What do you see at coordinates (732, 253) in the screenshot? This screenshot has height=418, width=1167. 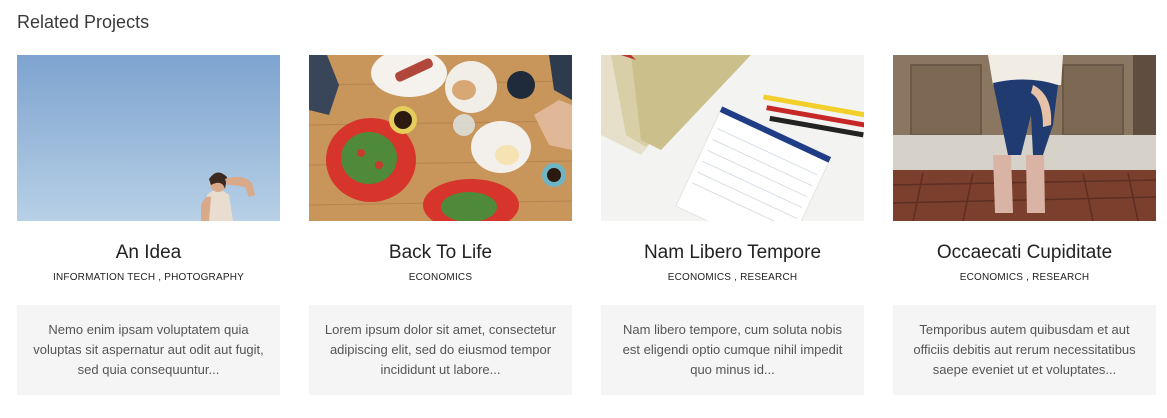 I see `project-title: Nam Libero Tempore` at bounding box center [732, 253].